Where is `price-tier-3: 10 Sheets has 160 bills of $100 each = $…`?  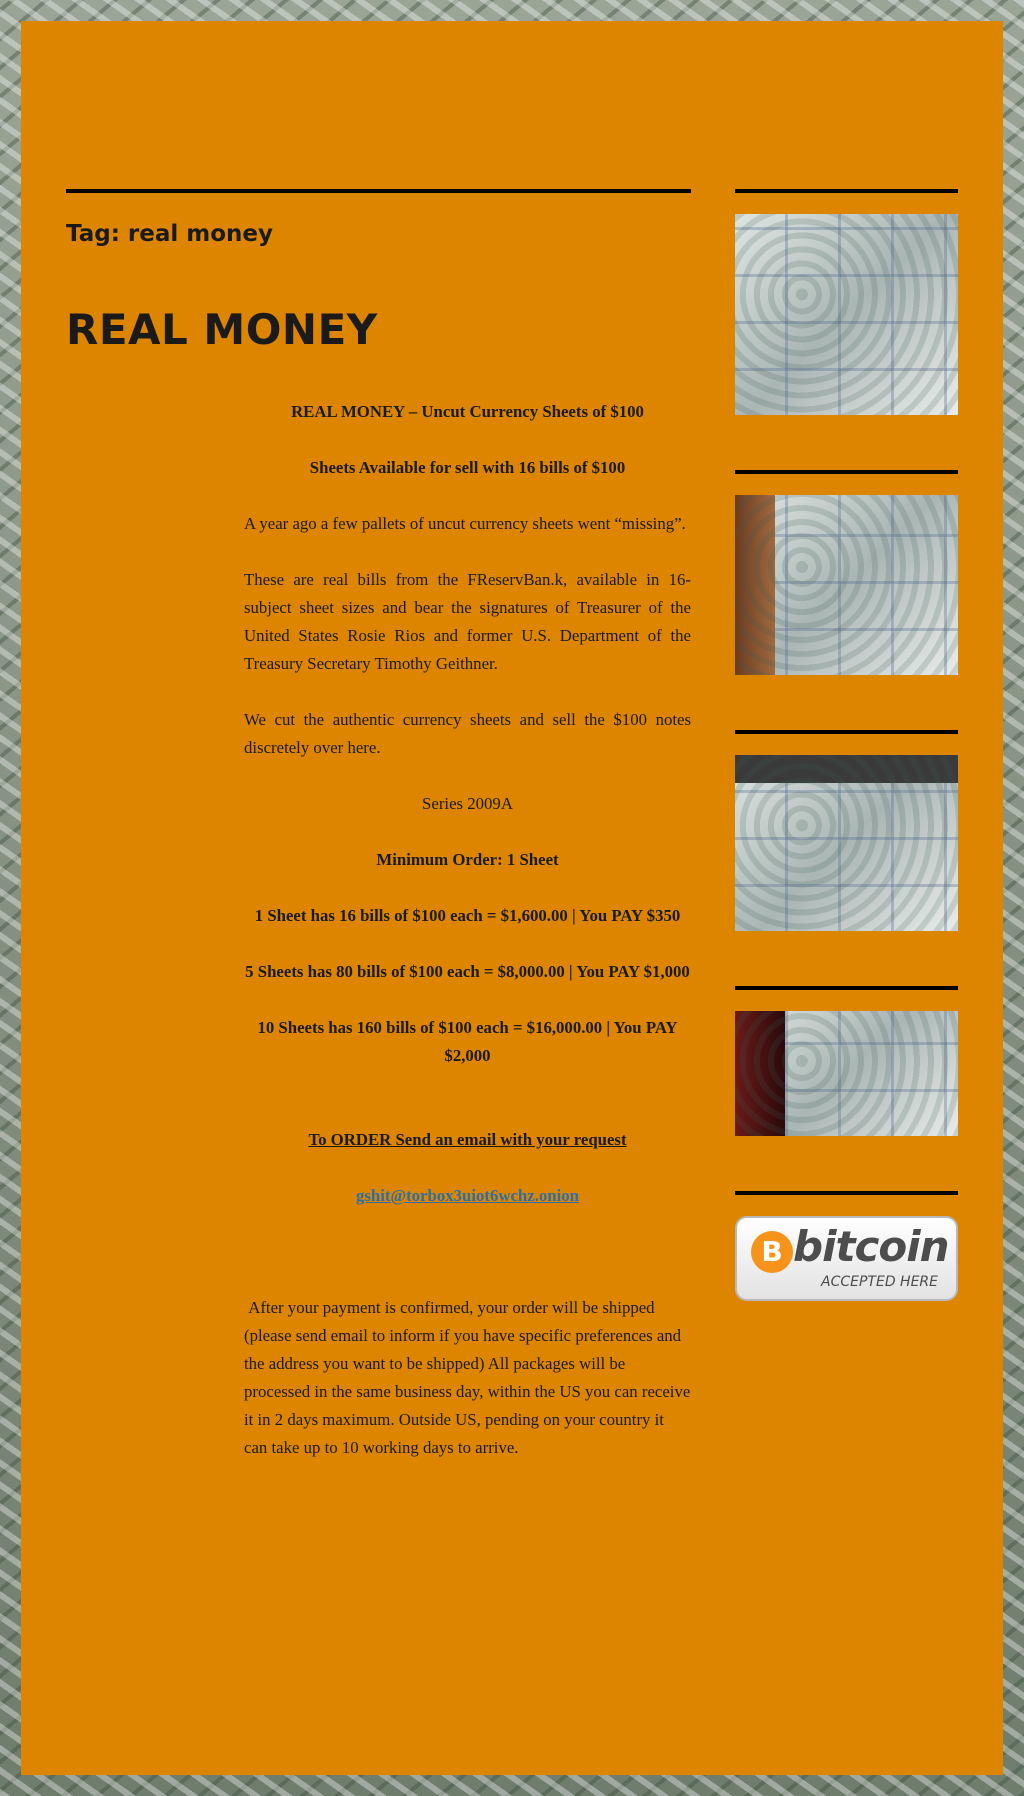 price-tier-3: 10 Sheets has 160 bills of $100 each = $… is located at coordinates (467, 1041).